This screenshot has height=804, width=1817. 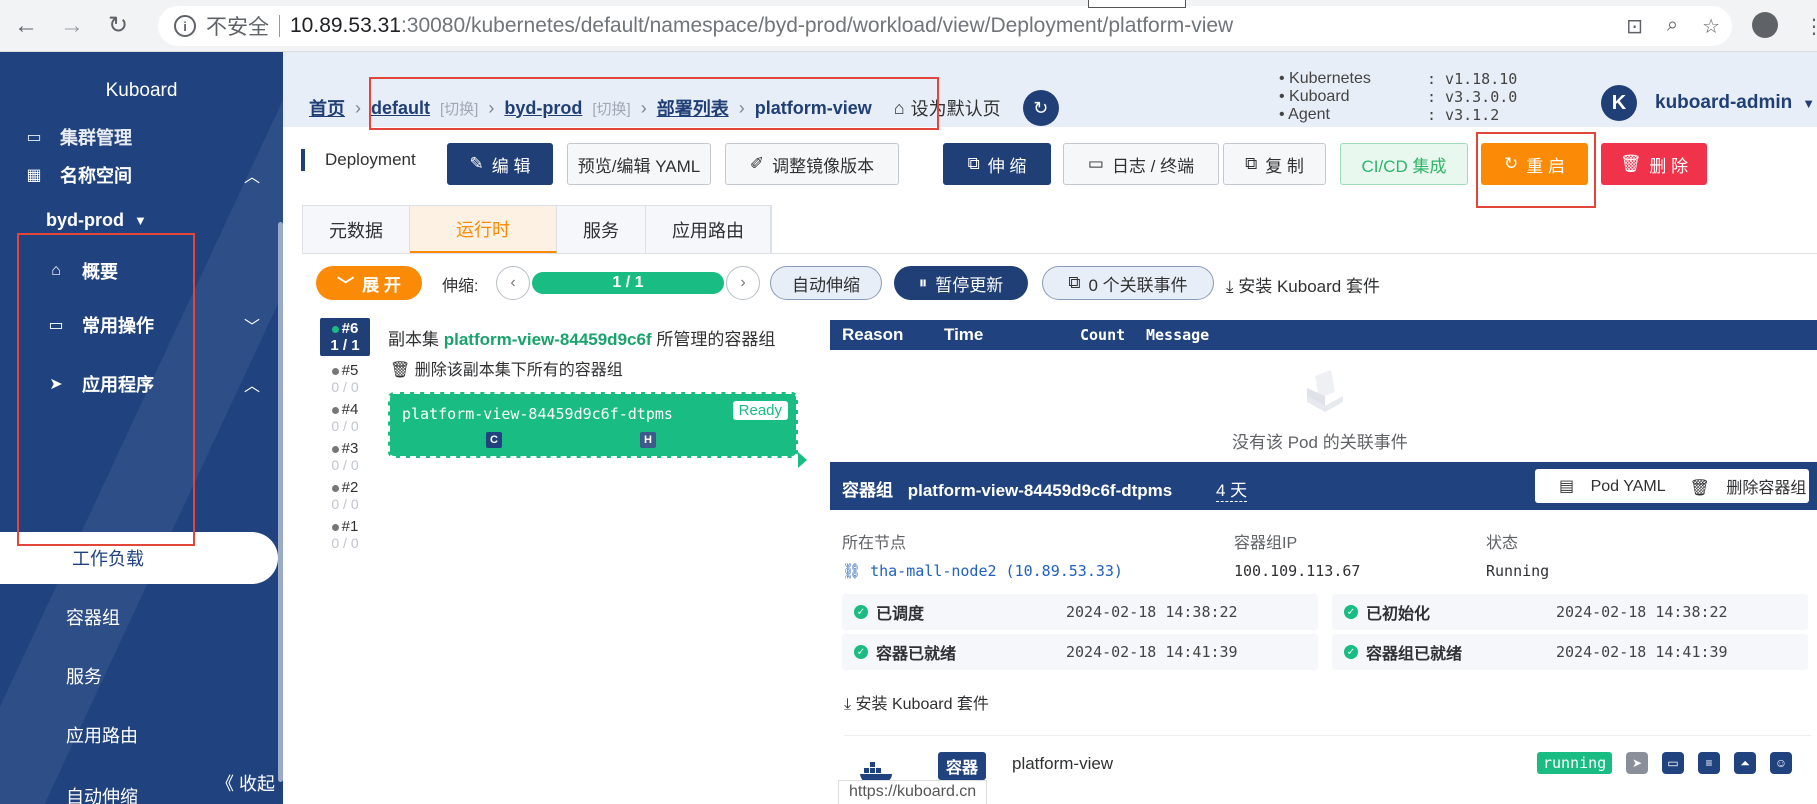 What do you see at coordinates (913, 792) in the screenshot?
I see `status-bar-url: https://kuboard.cn` at bounding box center [913, 792].